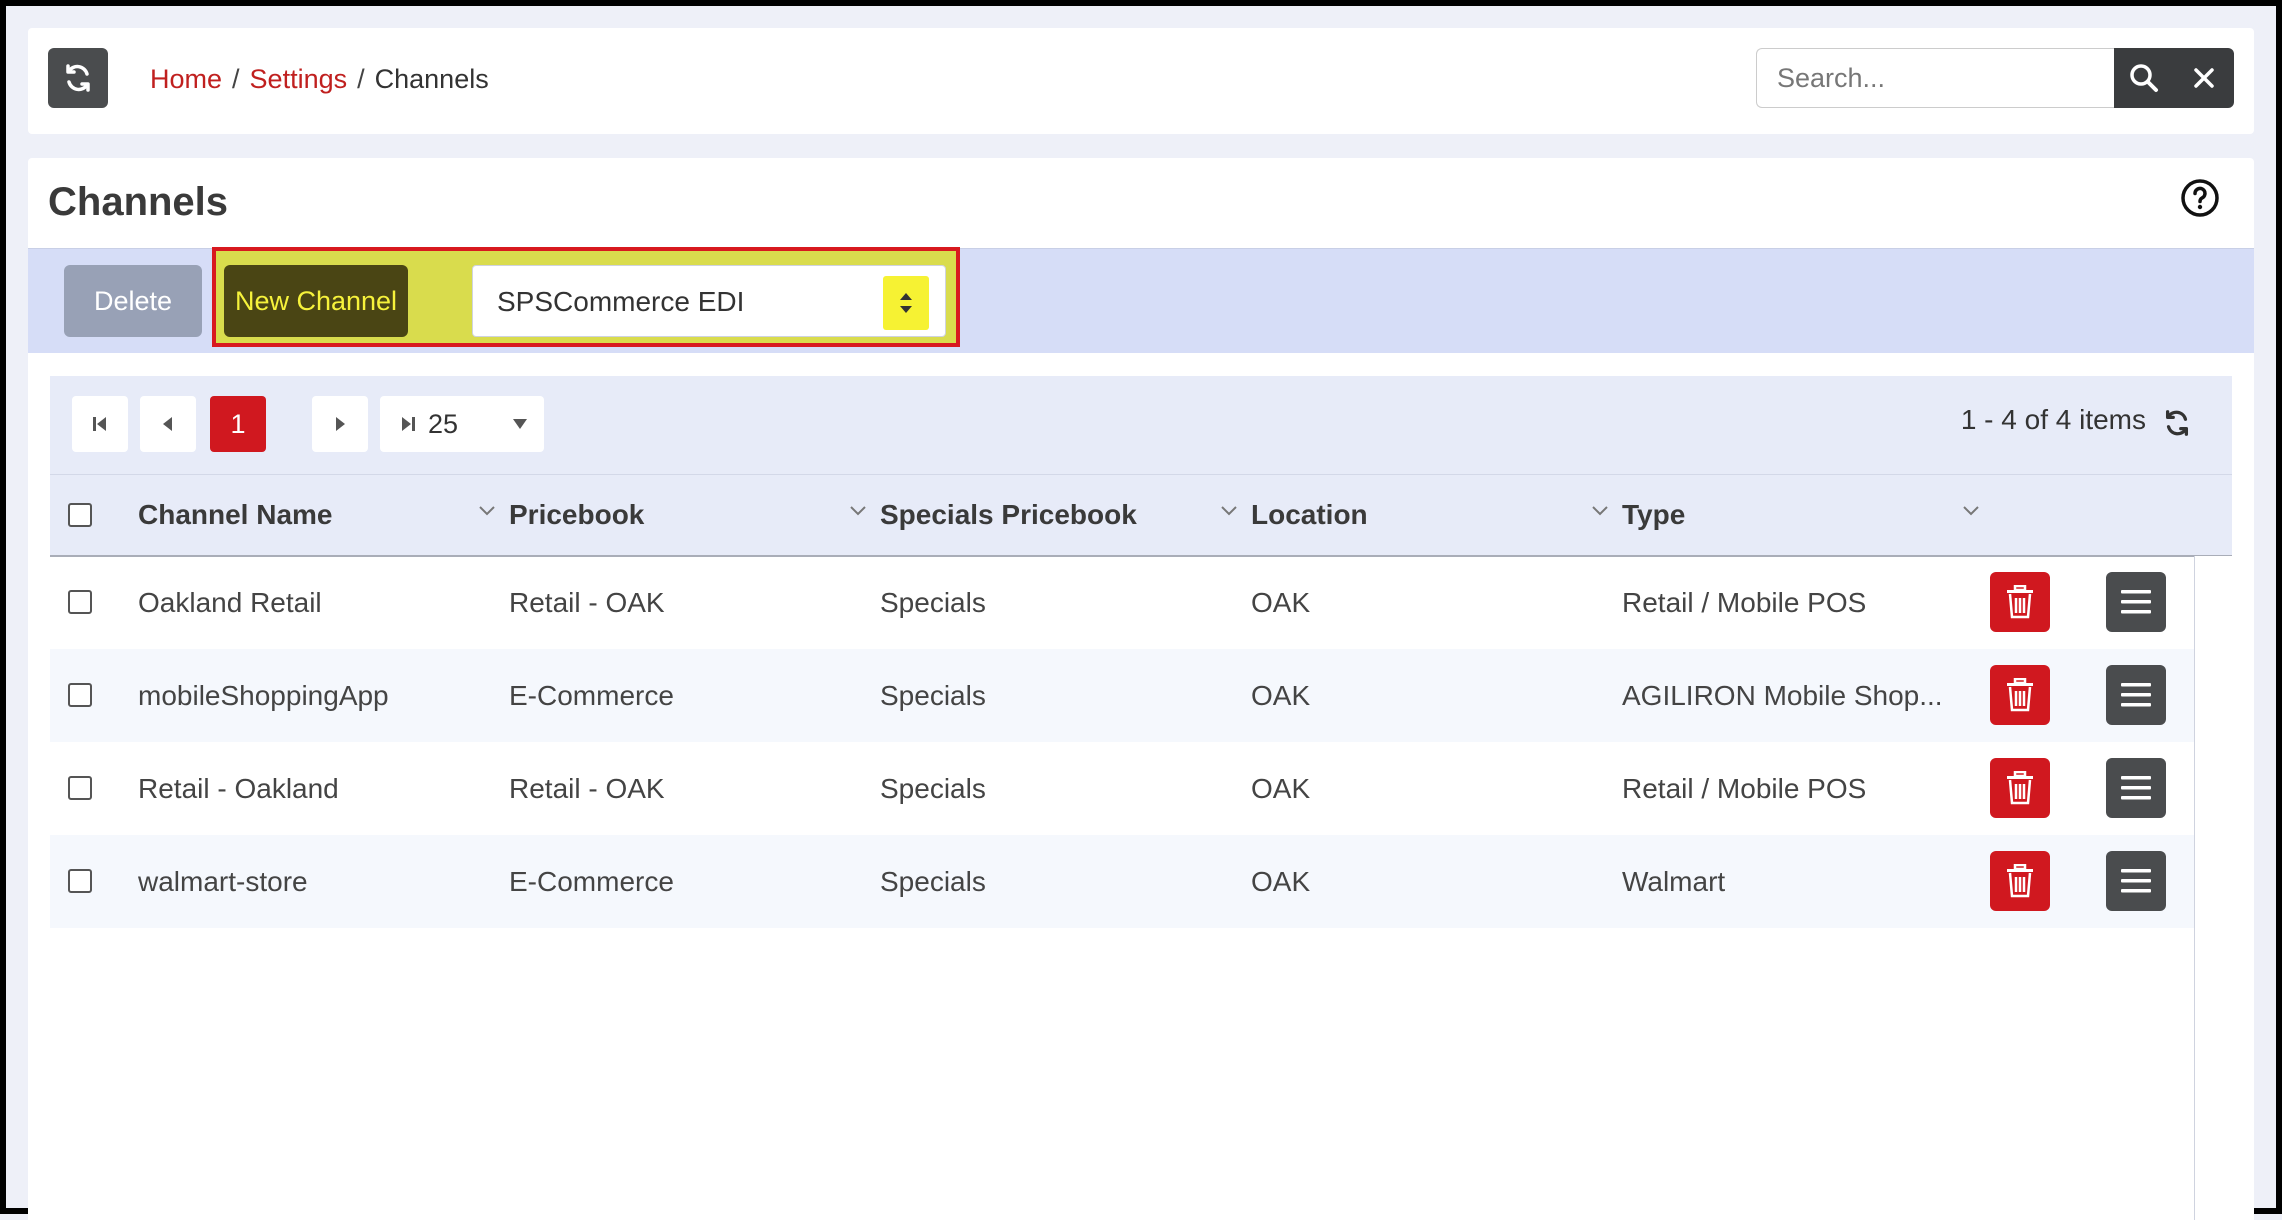  I want to click on prev-page-icon, so click(167, 424).